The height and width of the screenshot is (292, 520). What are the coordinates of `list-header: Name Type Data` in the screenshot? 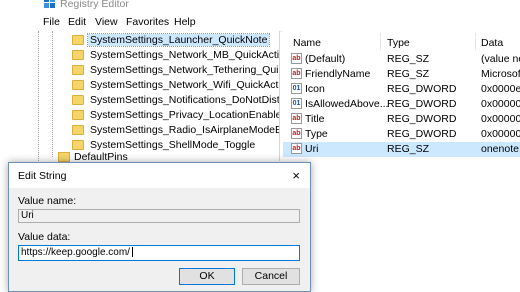 It's located at (401, 41).